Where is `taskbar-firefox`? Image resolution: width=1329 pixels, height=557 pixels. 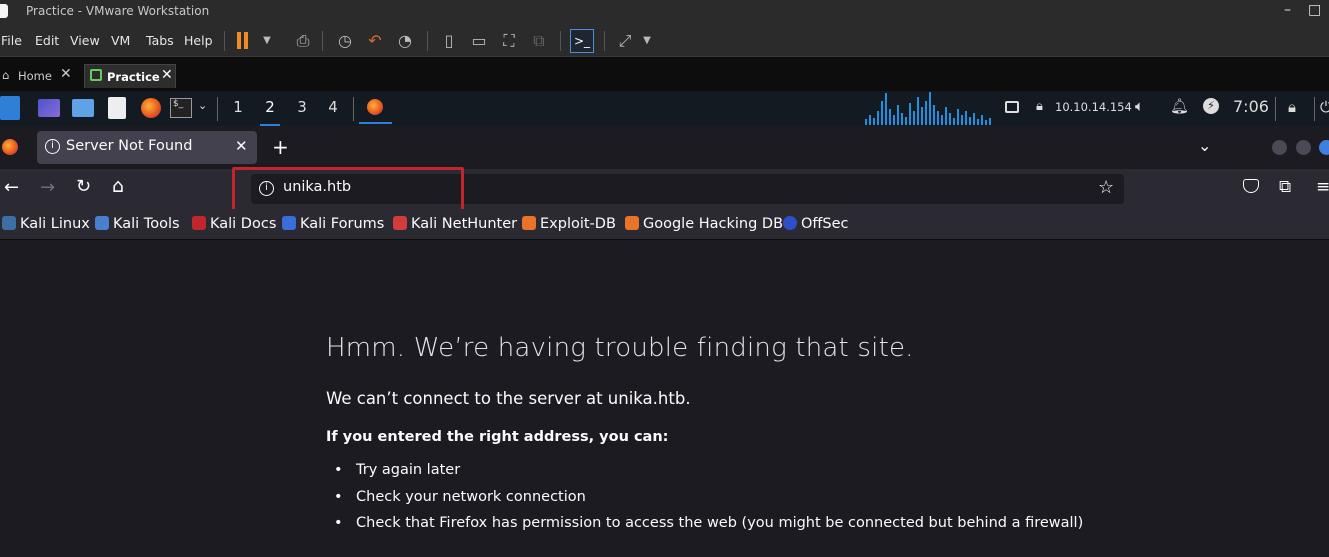
taskbar-firefox is located at coordinates (375, 107).